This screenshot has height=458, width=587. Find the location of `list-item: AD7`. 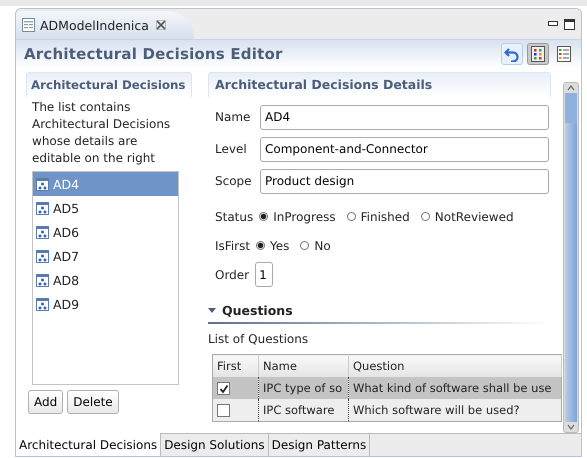

list-item: AD7 is located at coordinates (105, 256).